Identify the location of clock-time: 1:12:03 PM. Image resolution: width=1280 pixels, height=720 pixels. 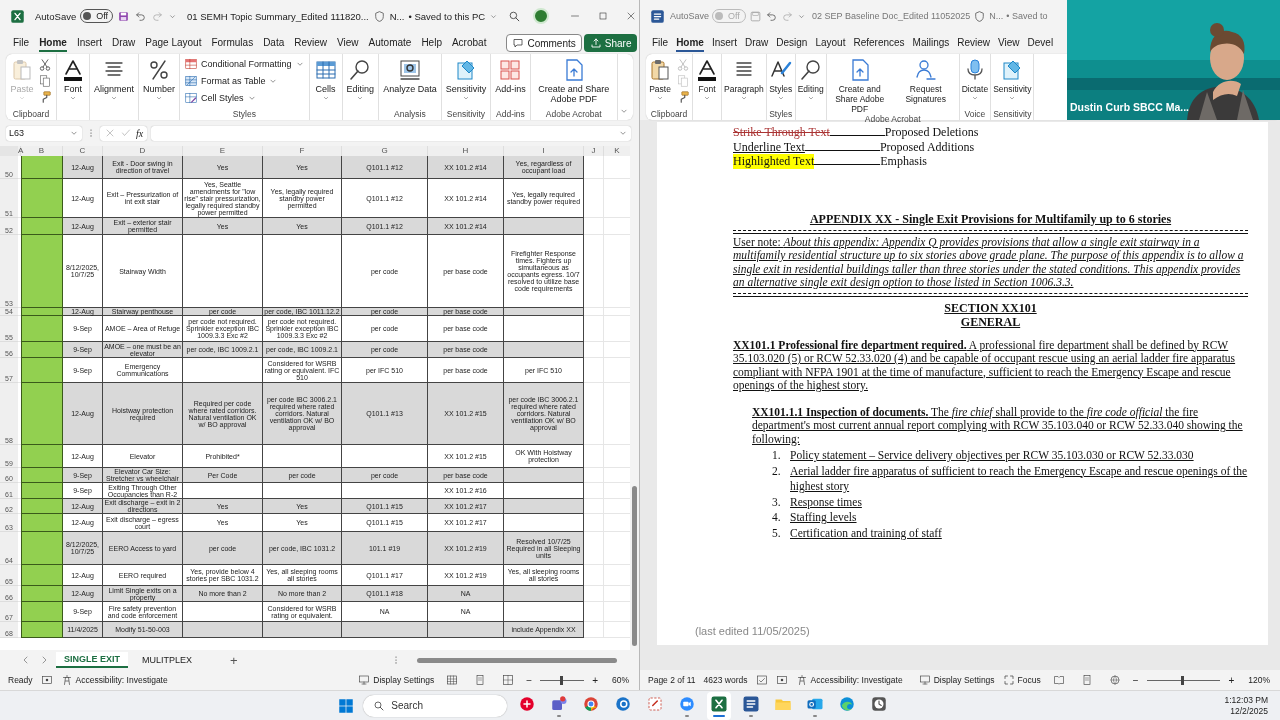
(1246, 700).